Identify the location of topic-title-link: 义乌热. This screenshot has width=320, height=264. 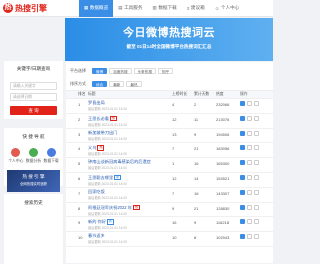
(130, 148).